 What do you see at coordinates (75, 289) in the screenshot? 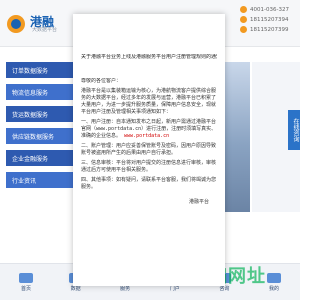
I see `tab-label: 数据` at bounding box center [75, 289].